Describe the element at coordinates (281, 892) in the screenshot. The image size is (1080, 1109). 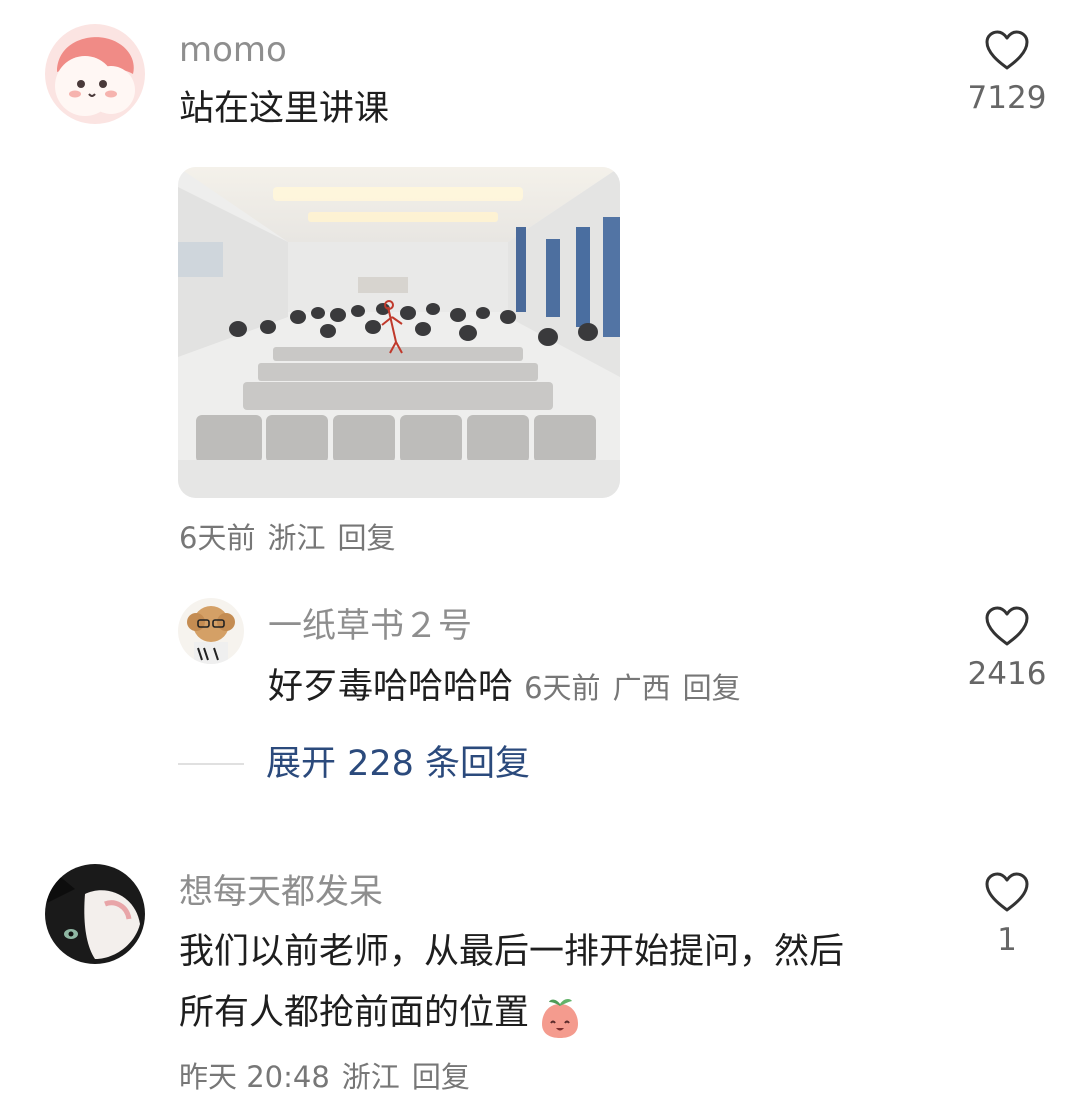
I see `comment-username: 想每天都发呆` at that location.